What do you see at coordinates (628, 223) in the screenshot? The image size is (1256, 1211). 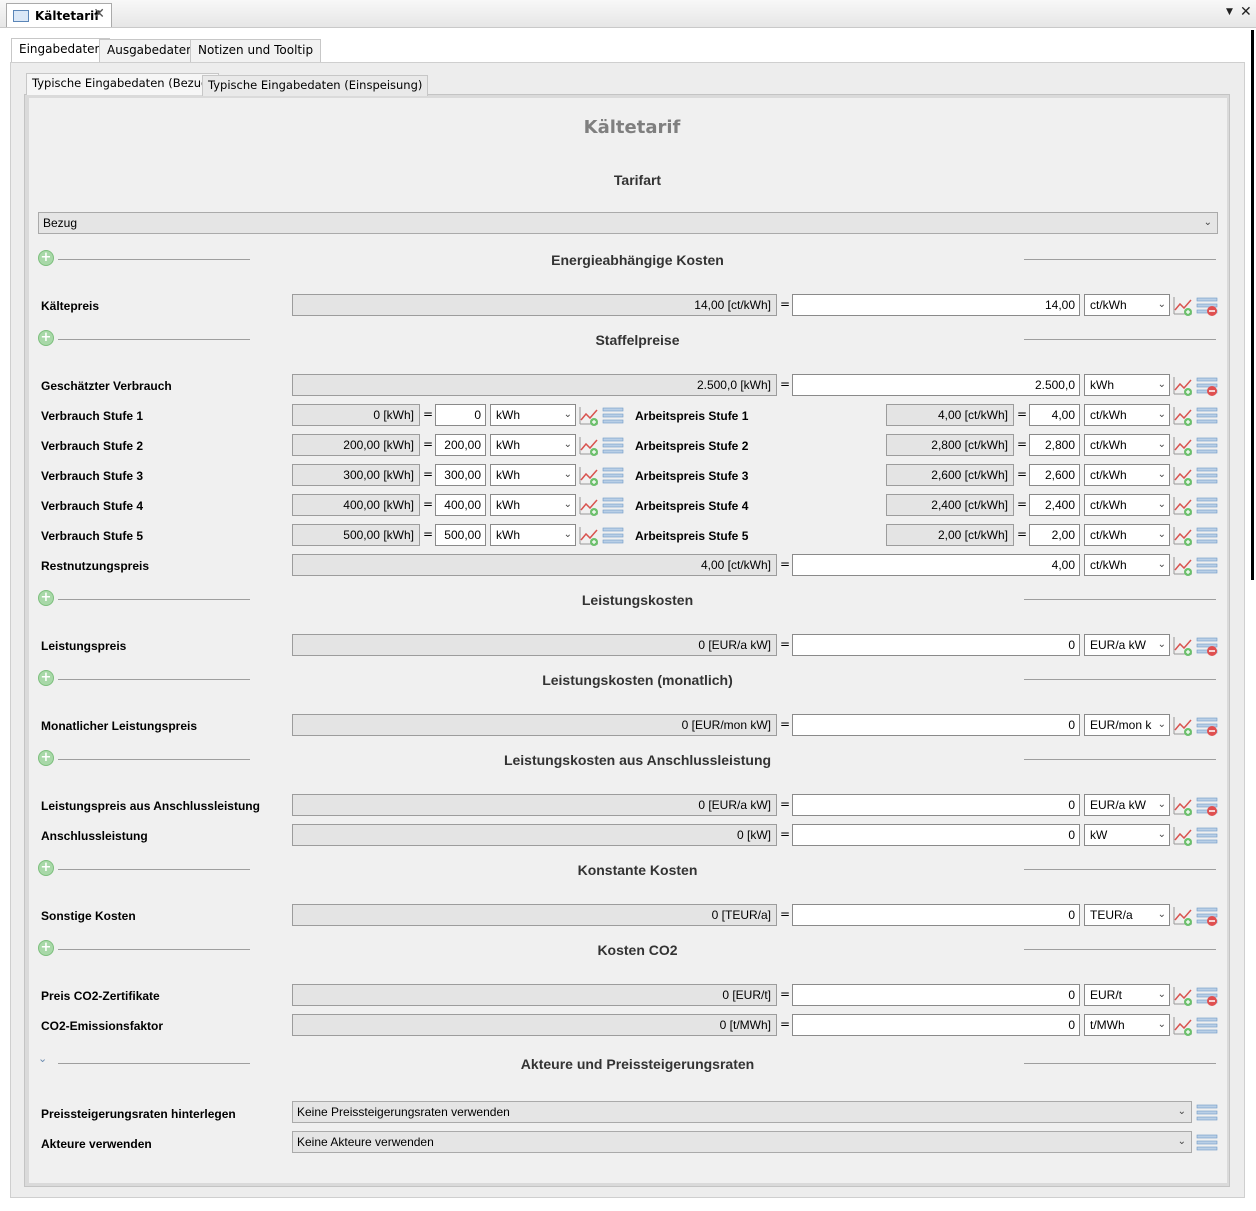 I see `tarifart-select: Bezug ⌄` at bounding box center [628, 223].